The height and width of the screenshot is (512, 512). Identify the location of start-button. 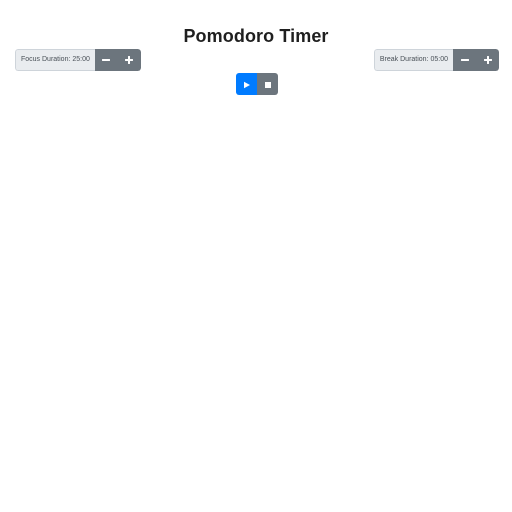
(246, 84).